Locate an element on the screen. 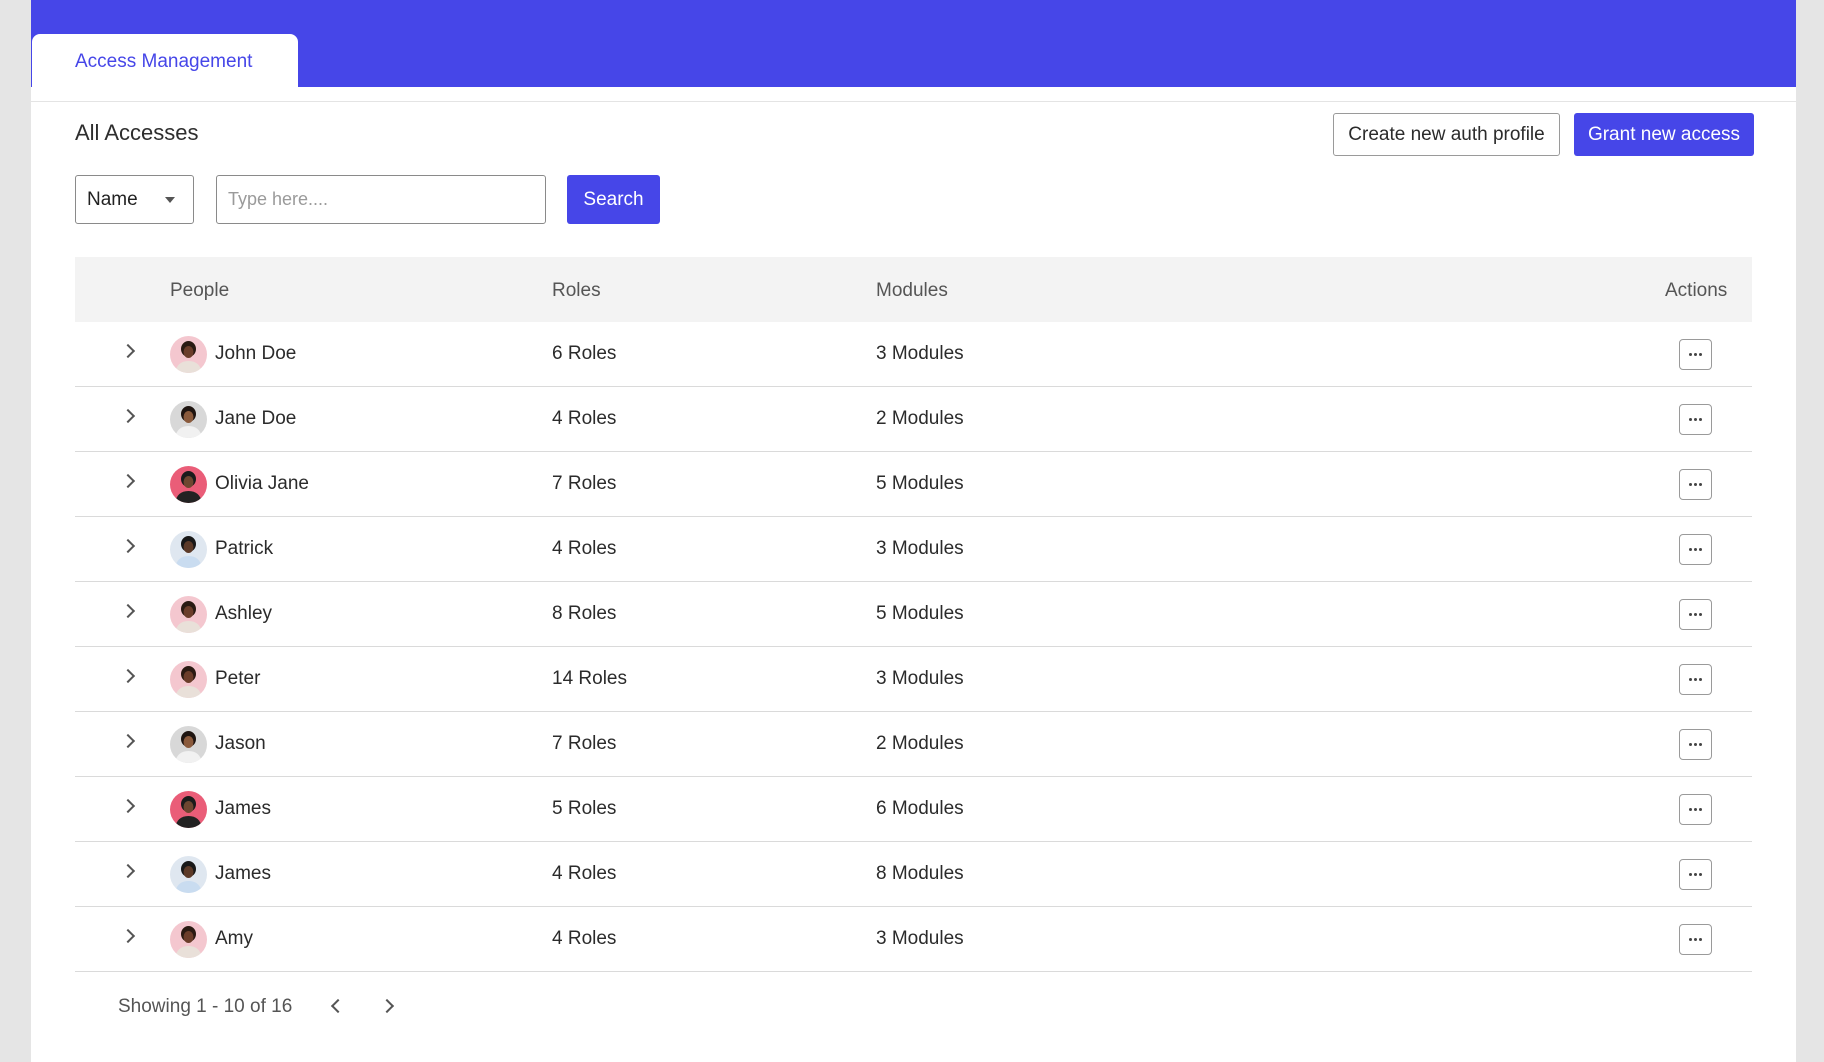  table-row: Jane Doe 4 Roles 2 Modules is located at coordinates (913, 419).